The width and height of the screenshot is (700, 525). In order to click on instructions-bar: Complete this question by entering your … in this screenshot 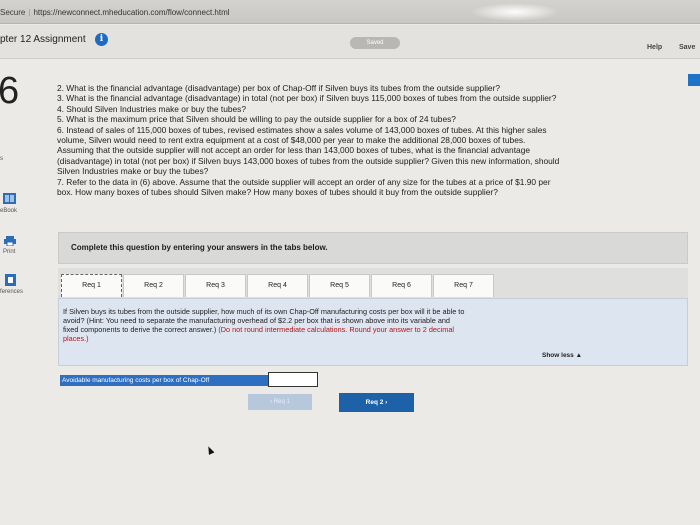, I will do `click(373, 248)`.